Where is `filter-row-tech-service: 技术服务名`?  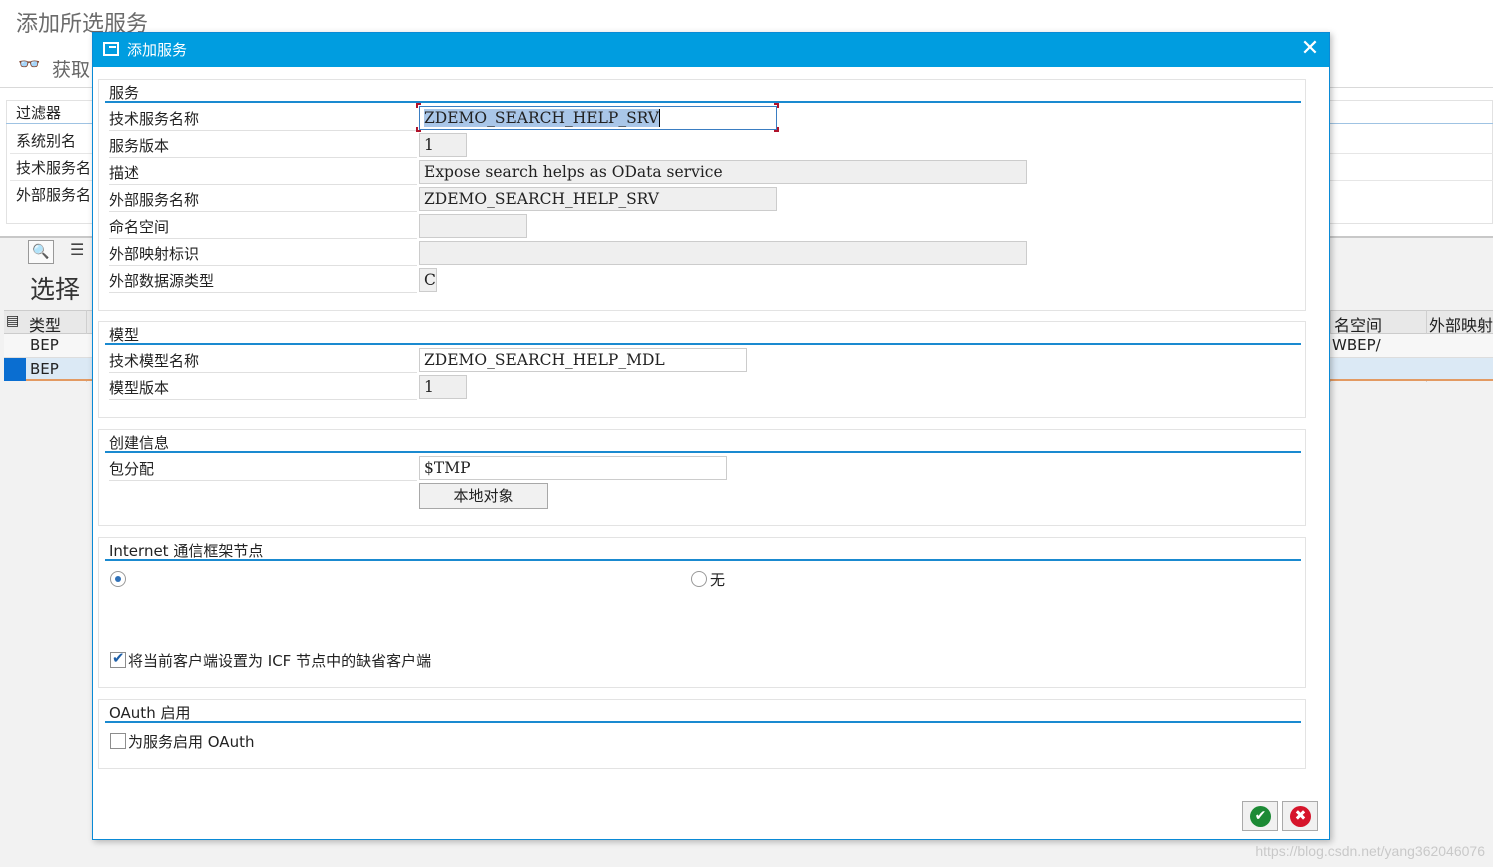 filter-row-tech-service: 技术服务名 is located at coordinates (54, 168).